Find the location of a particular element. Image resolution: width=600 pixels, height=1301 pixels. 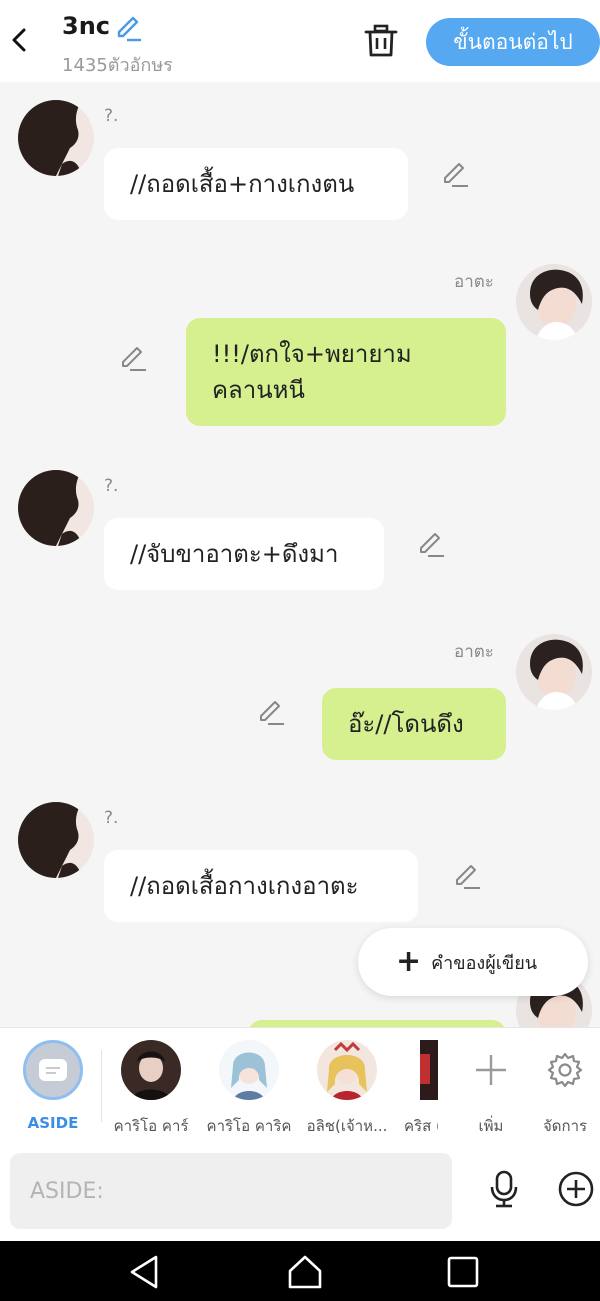

nav-recents-button is located at coordinates (463, 1272).